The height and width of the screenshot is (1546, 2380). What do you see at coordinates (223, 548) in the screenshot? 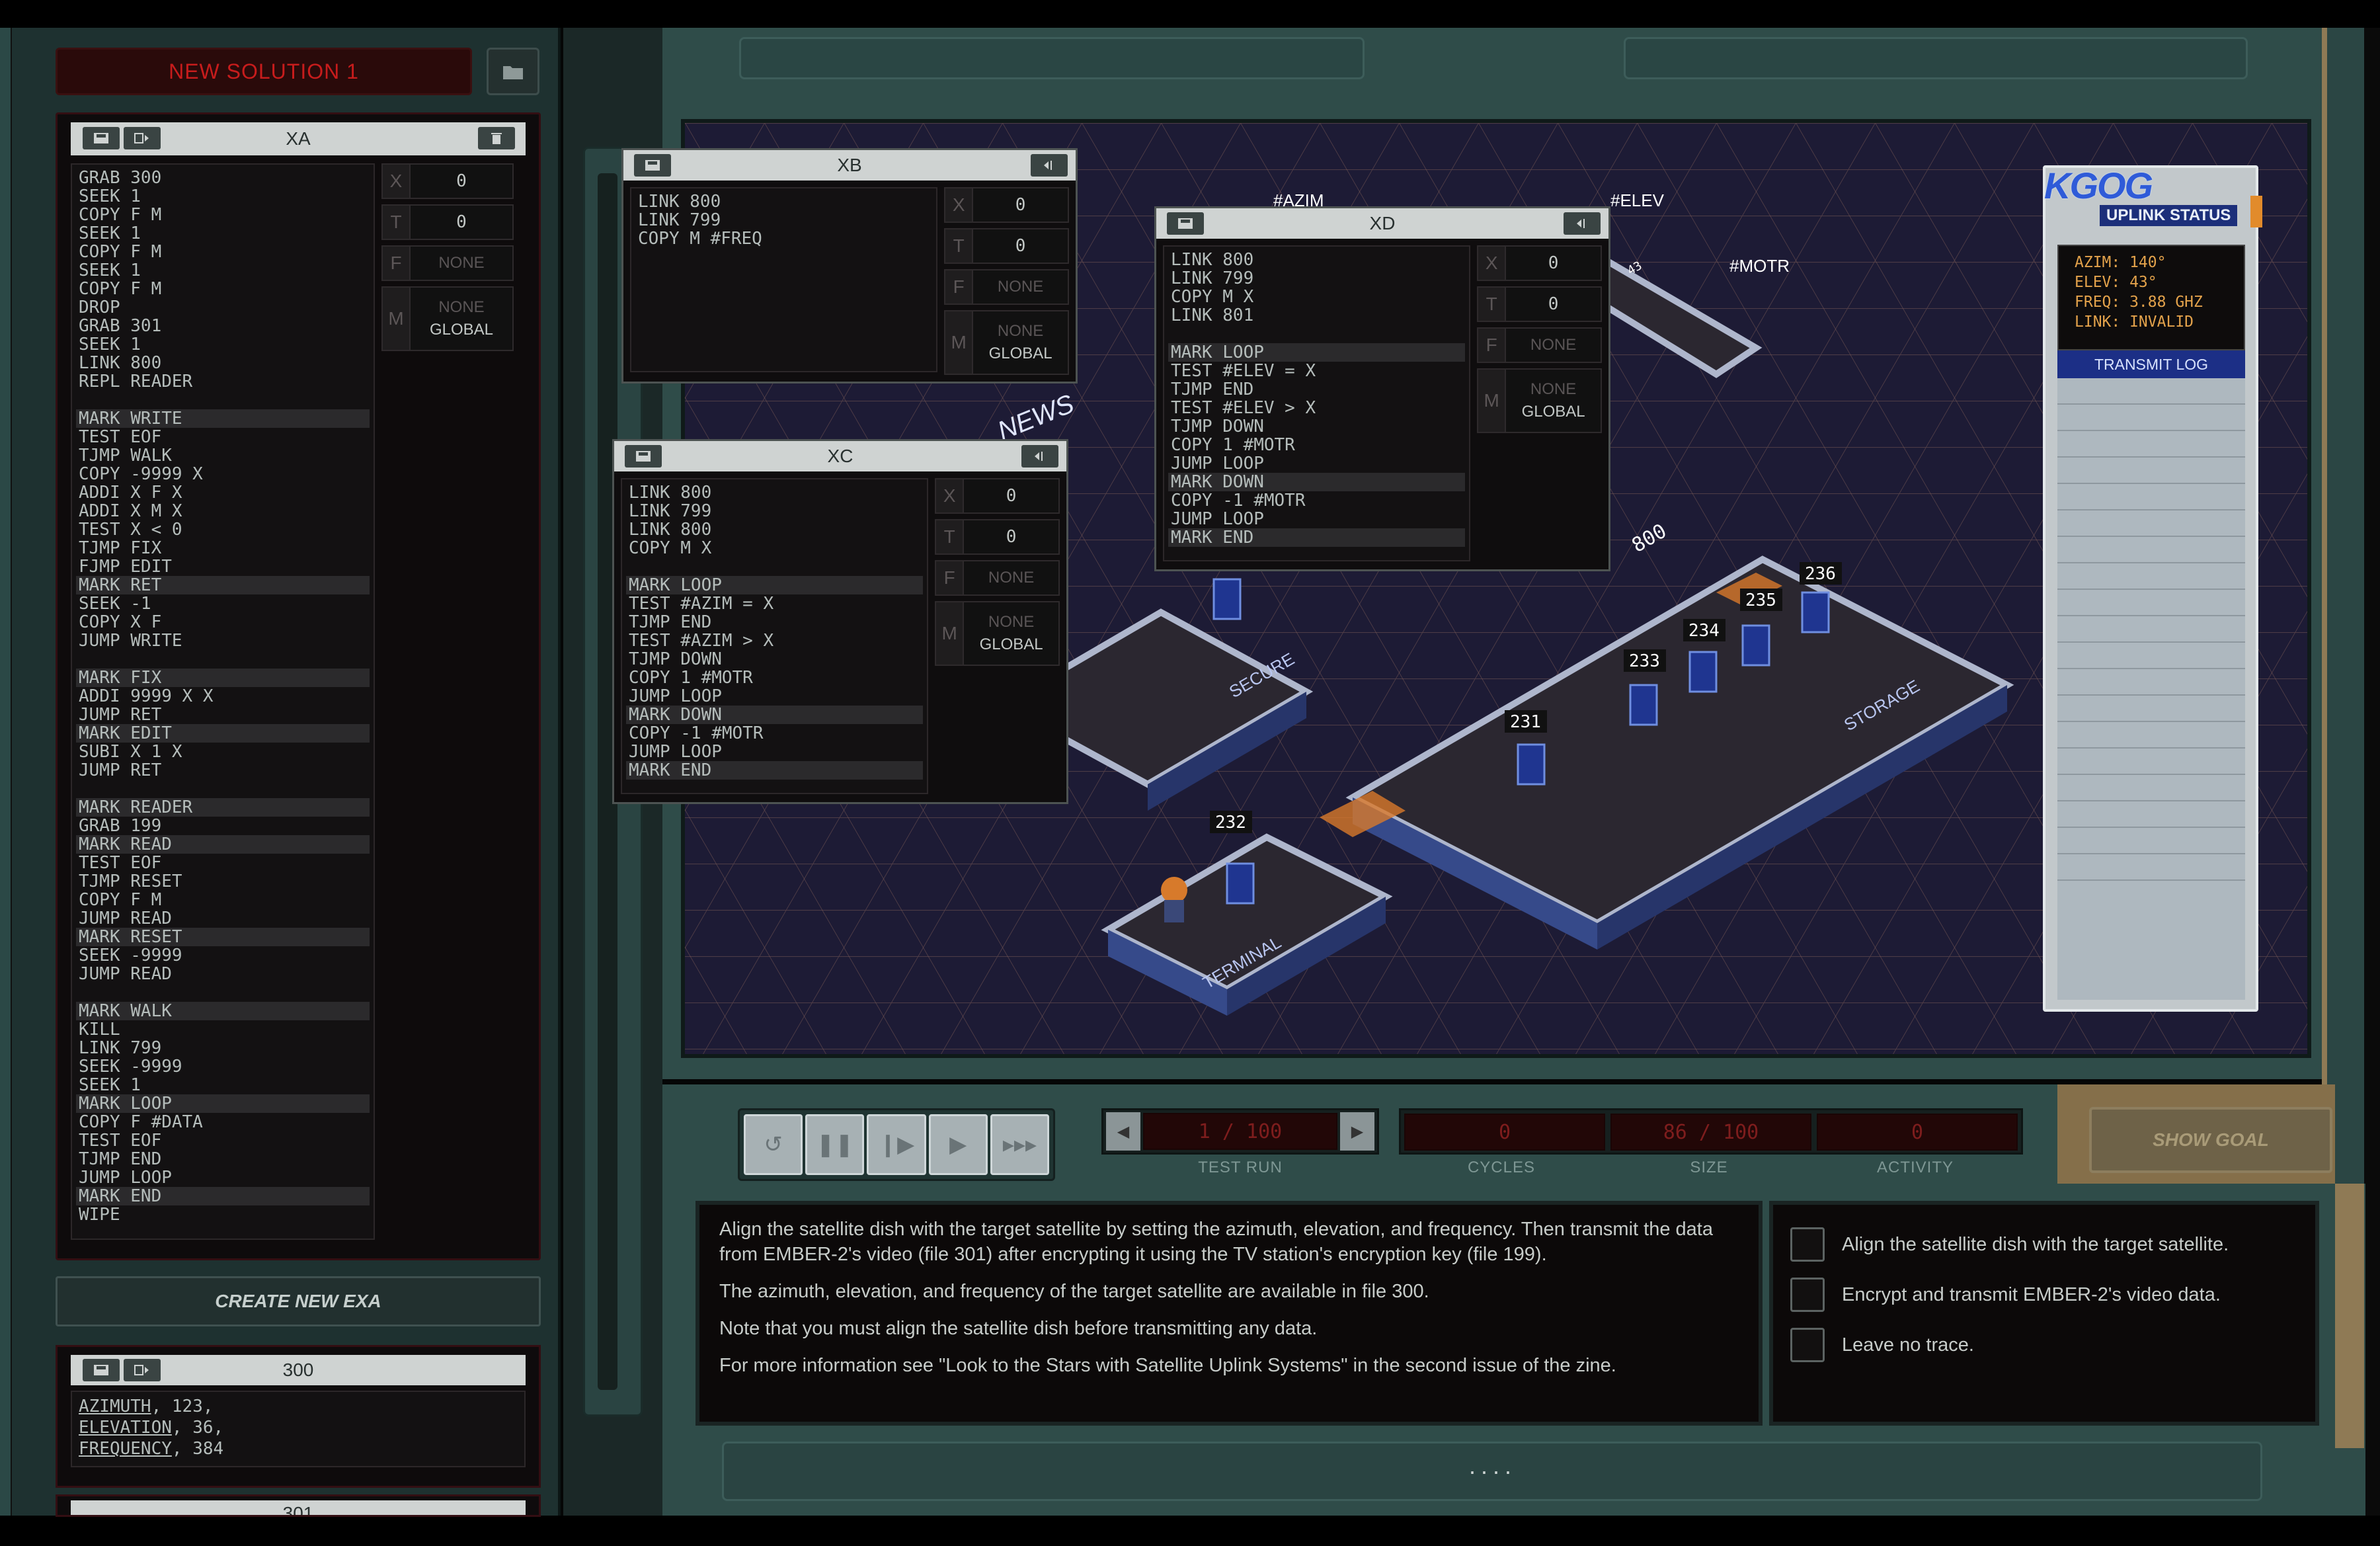
I see `code-line: TJMP FIX` at bounding box center [223, 548].